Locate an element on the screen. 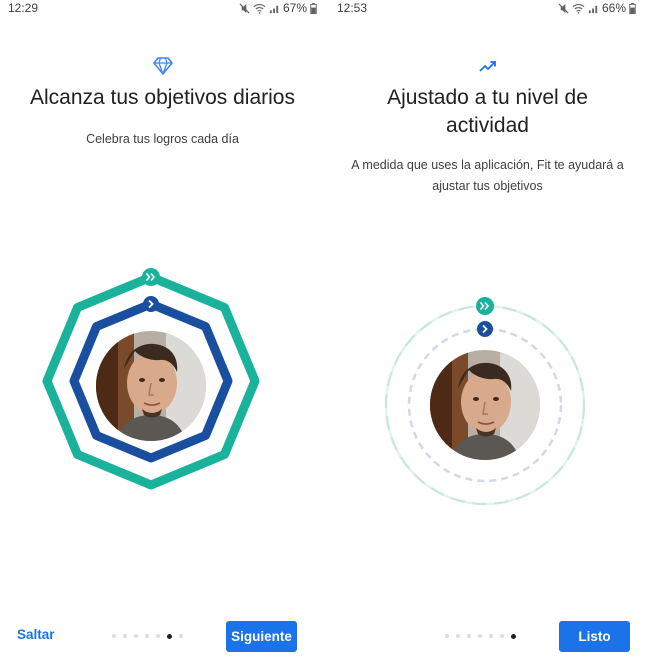  status-bar: 12:29 67% is located at coordinates (162, 8).